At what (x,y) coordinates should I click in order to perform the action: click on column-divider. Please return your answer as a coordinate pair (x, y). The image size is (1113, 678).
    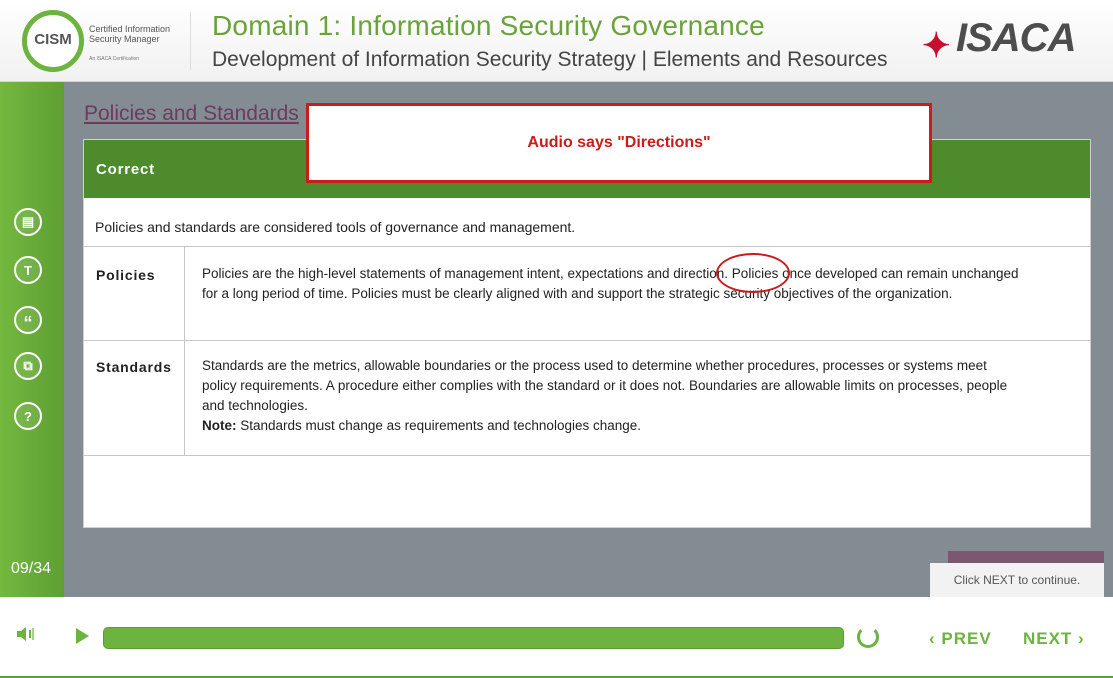
    Looking at the image, I should click on (184, 351).